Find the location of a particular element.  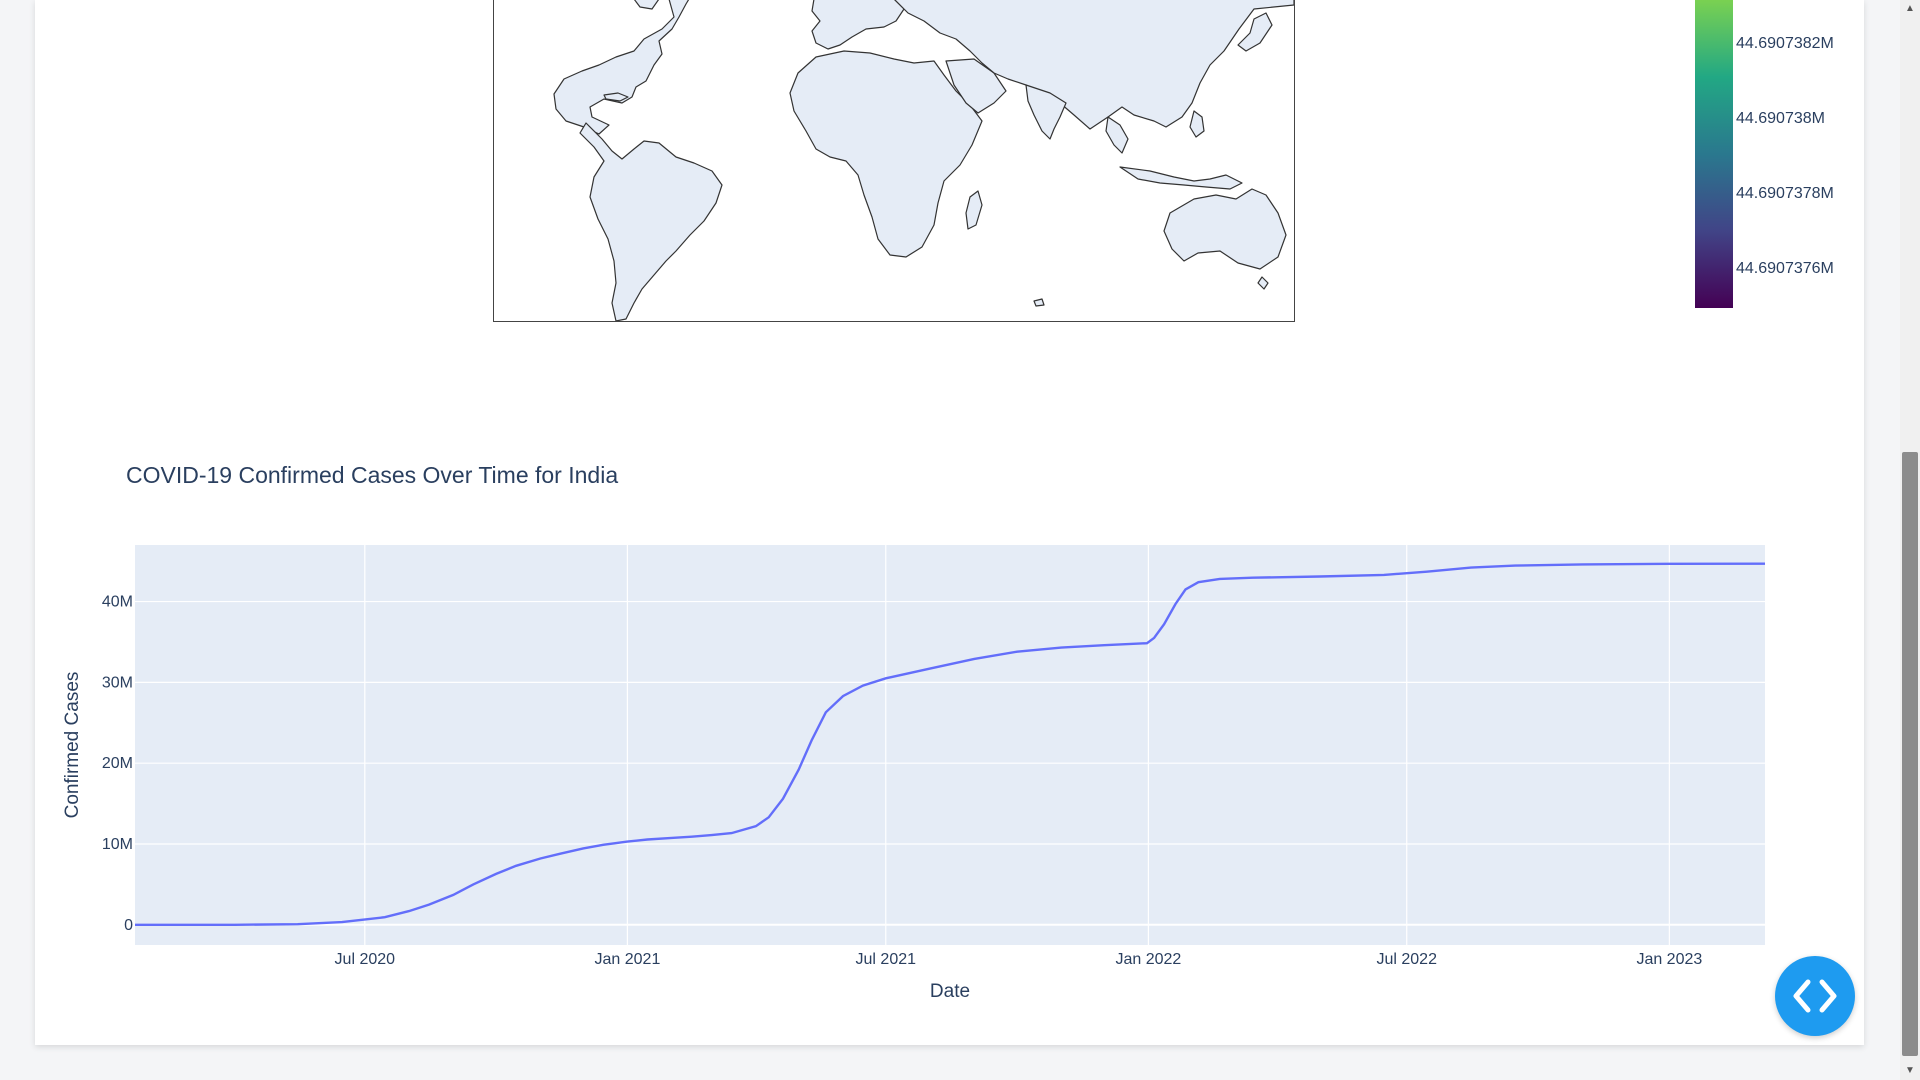

x-tick-label: Jan 2023 is located at coordinates (1669, 959).